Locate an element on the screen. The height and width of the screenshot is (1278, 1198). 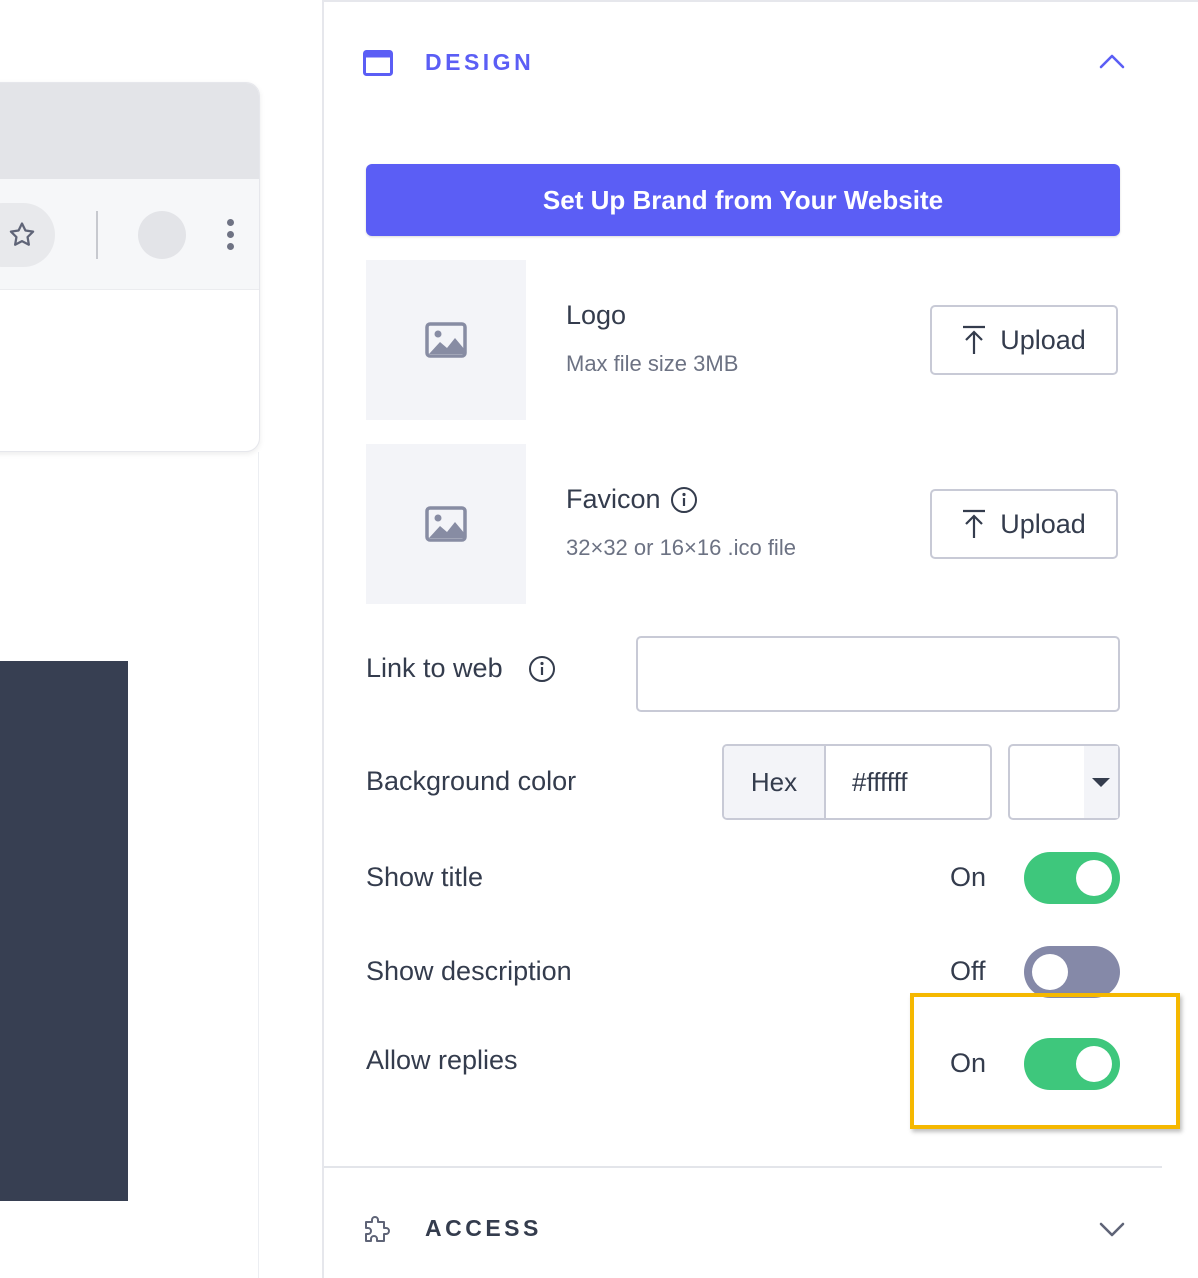
color-format-label: Hex is located at coordinates (775, 782).